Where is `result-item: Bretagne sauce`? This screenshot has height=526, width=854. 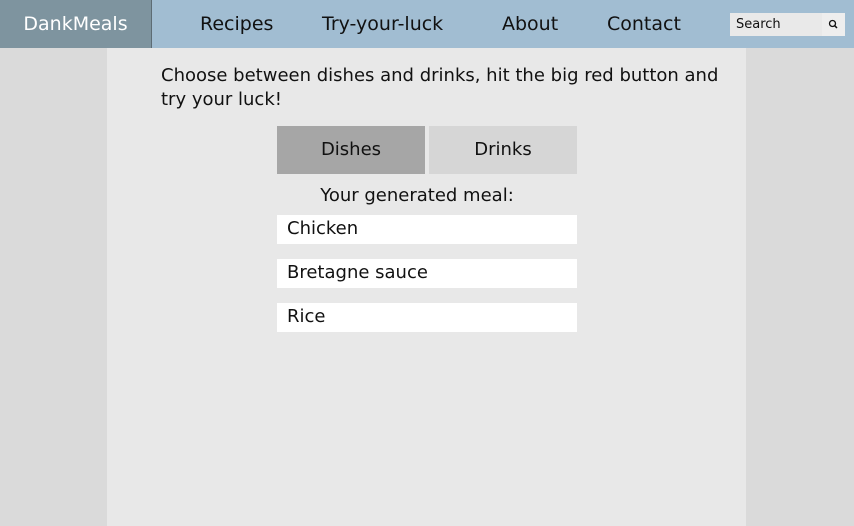 result-item: Bretagne sauce is located at coordinates (427, 273).